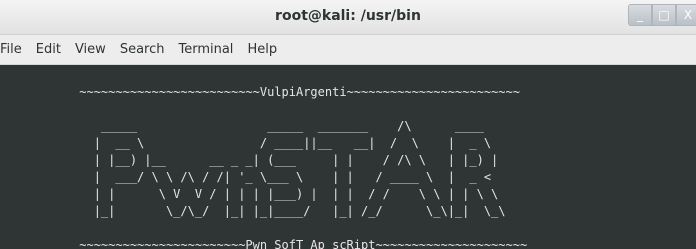  Describe the element at coordinates (90, 49) in the screenshot. I see `menu-view: View` at that location.